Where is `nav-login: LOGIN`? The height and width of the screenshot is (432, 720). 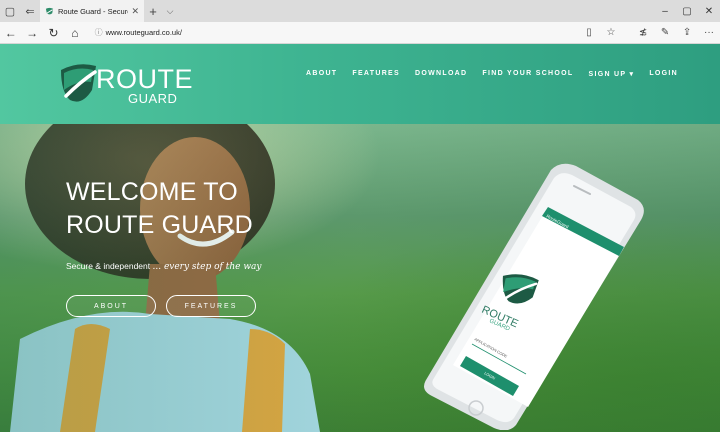
nav-login: LOGIN is located at coordinates (663, 74).